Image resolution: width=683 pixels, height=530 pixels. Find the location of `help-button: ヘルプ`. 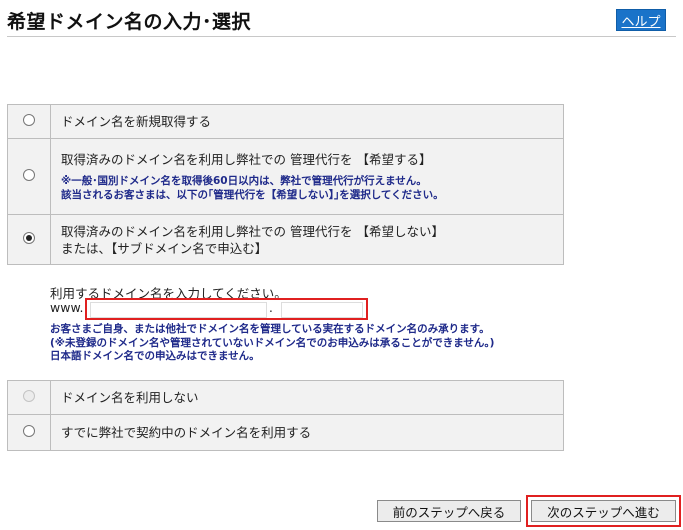

help-button: ヘルプ is located at coordinates (641, 20).